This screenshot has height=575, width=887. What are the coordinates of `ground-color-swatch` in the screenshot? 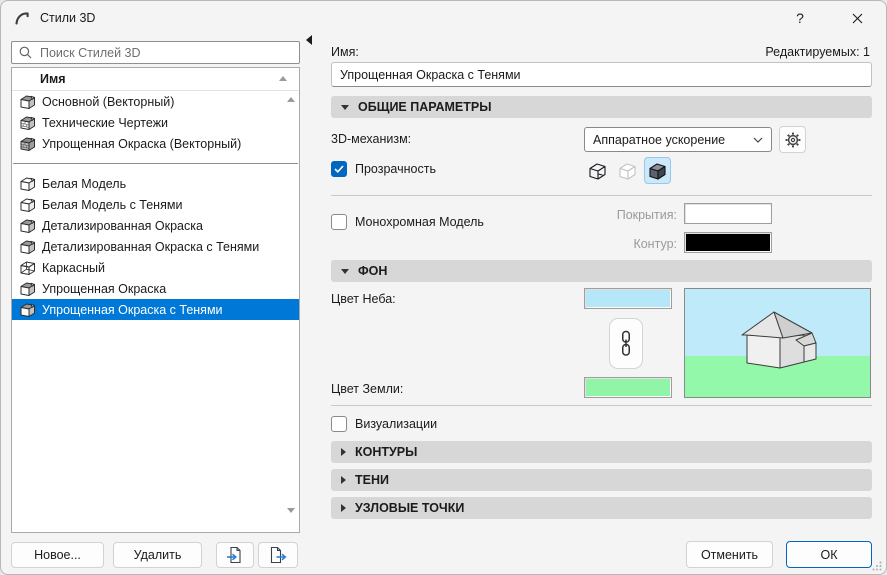 It's located at (628, 387).